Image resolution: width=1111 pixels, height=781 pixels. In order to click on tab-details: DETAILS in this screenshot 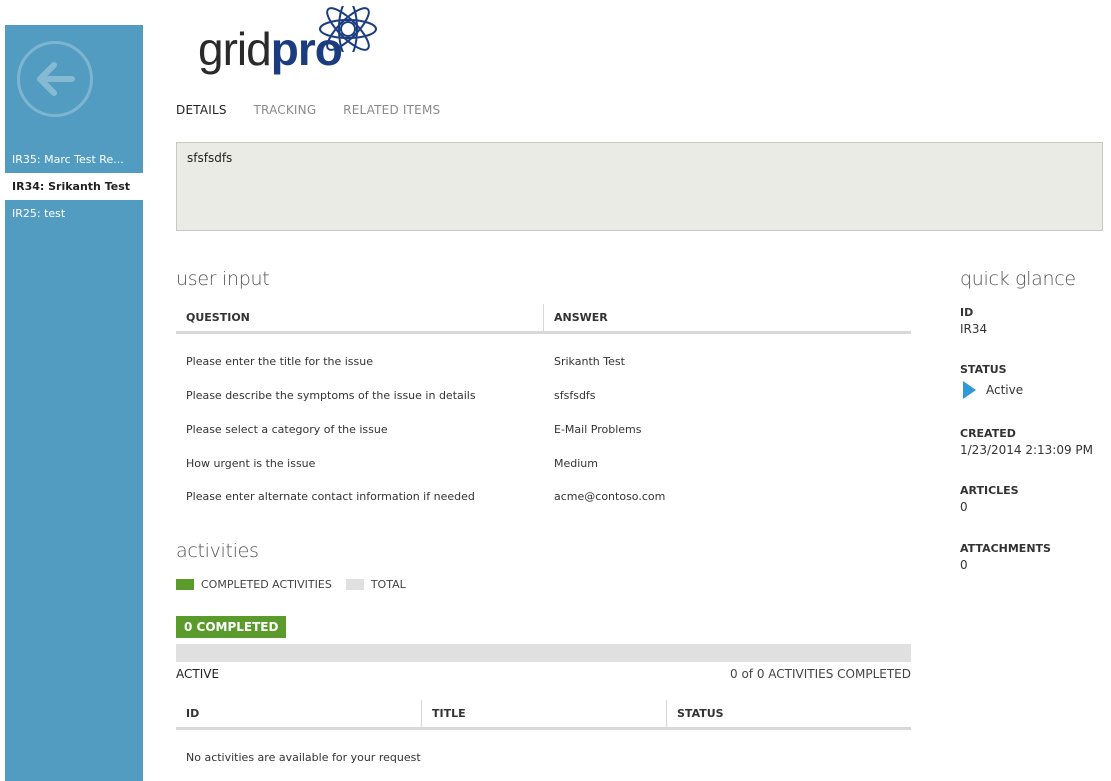, I will do `click(201, 110)`.